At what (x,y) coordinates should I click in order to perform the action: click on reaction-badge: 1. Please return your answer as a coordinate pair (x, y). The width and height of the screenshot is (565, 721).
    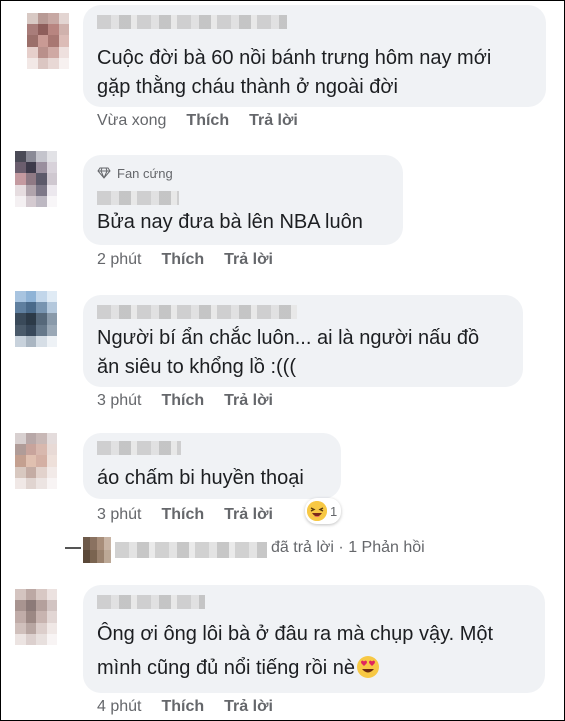
    Looking at the image, I should click on (323, 511).